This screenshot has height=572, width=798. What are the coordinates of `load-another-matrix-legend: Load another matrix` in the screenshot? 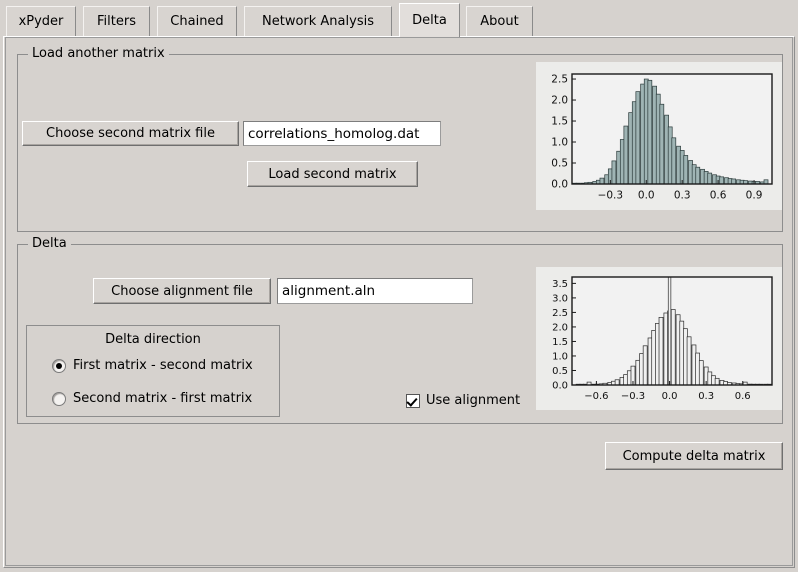 It's located at (98, 53).